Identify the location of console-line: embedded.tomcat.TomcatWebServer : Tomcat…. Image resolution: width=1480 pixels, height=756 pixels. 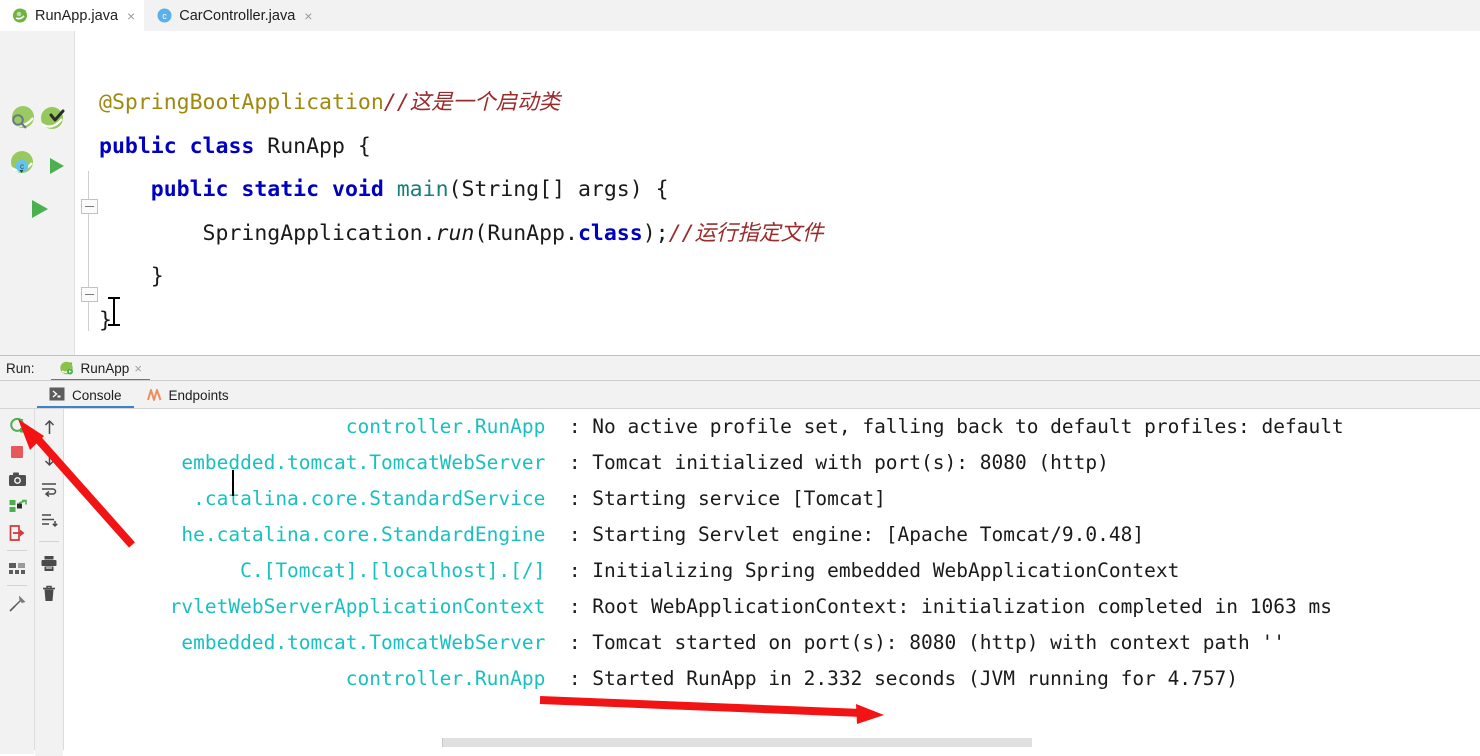
(704, 463).